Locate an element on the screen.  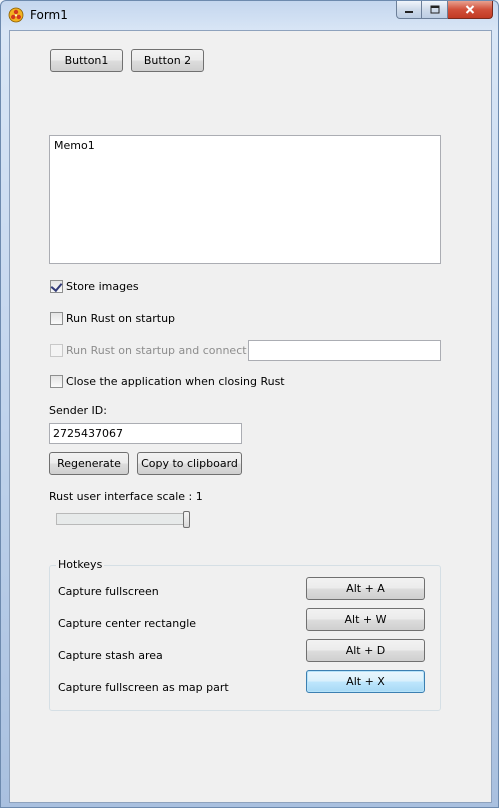
hotkey-label-capture-map-part: Capture fullscreen as map part is located at coordinates (143, 687).